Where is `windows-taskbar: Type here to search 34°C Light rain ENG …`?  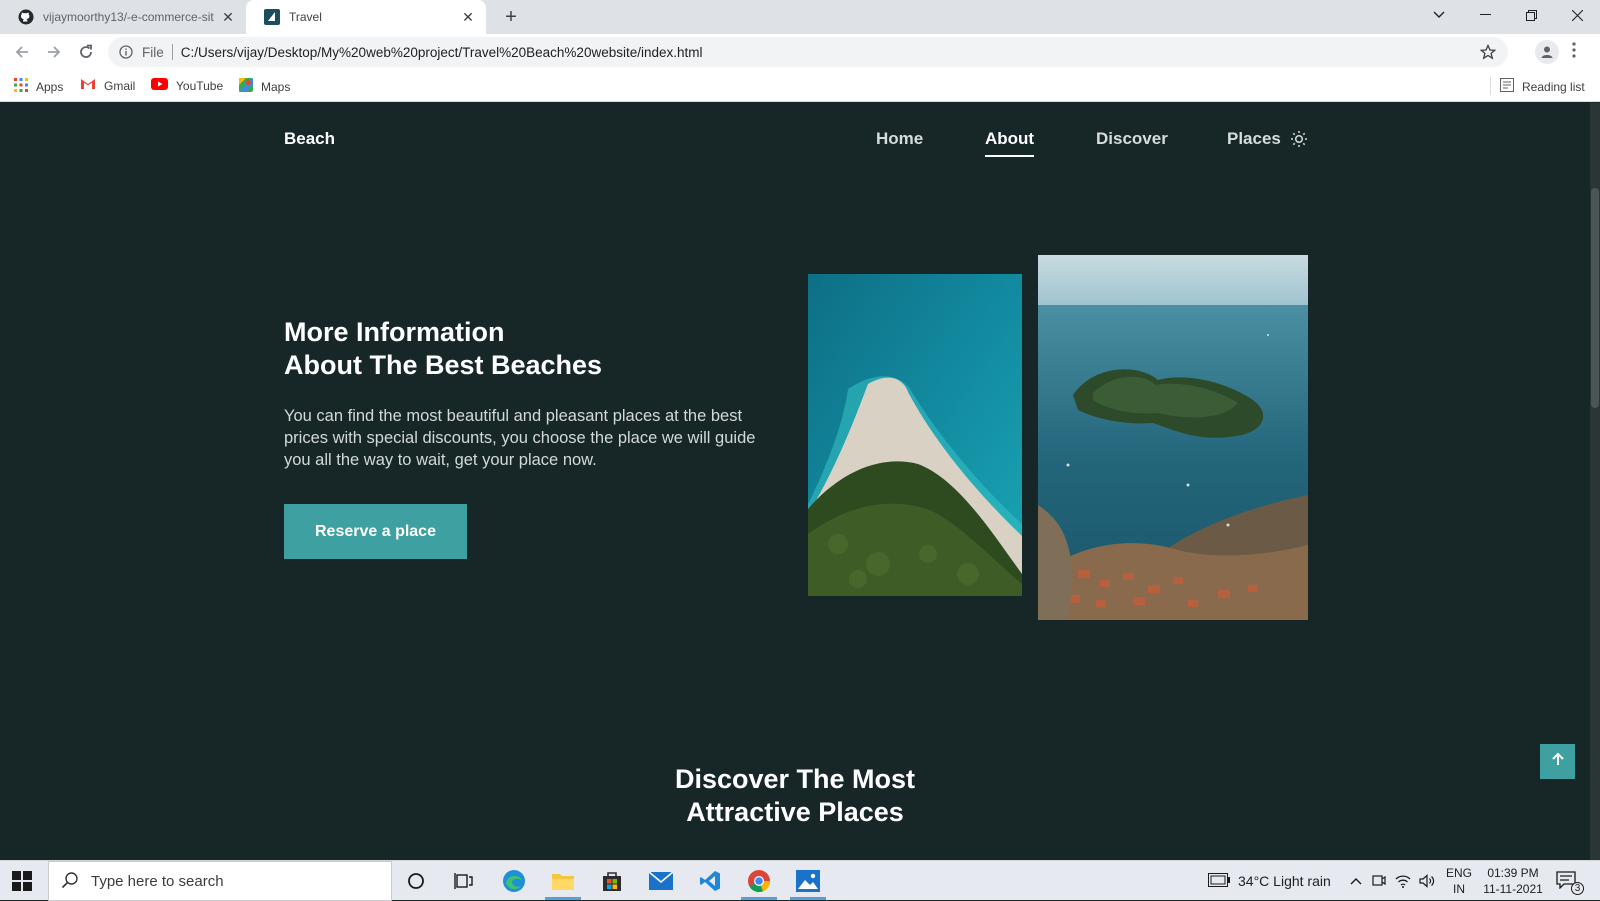 windows-taskbar: Type here to search 34°C Light rain ENG … is located at coordinates (800, 880).